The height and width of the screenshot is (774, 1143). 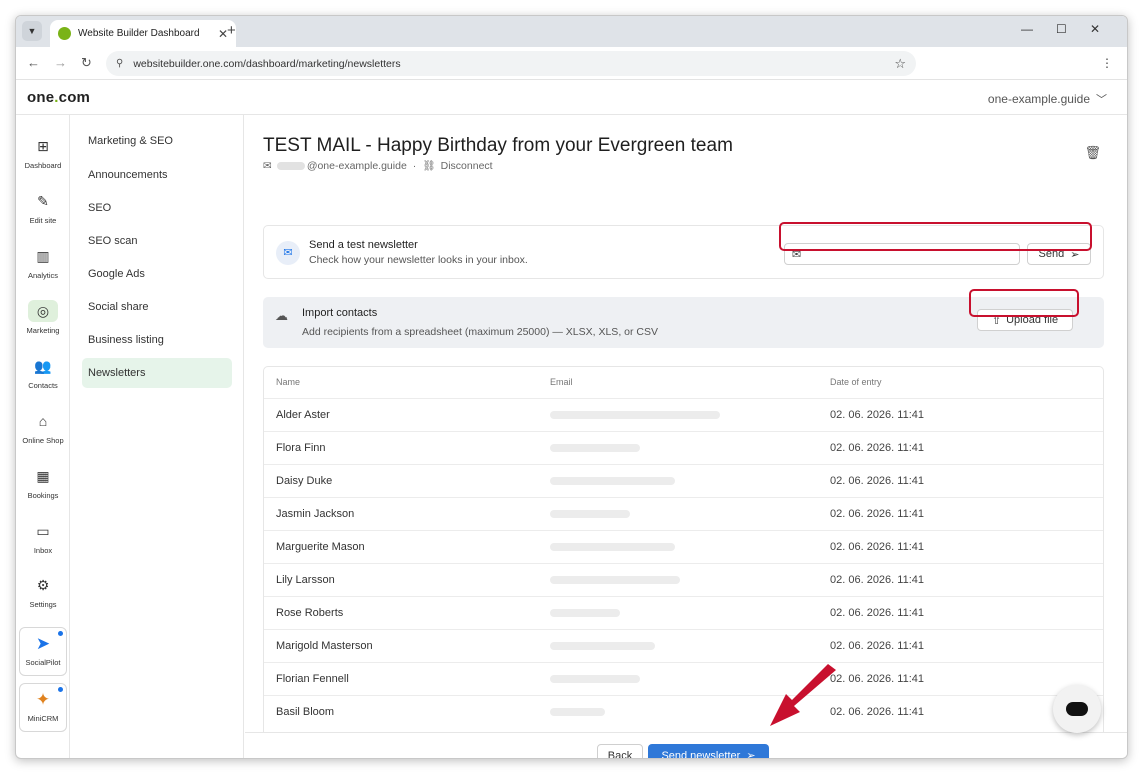 I want to click on nav-inbox: ▭ Inbox, so click(x=43, y=537).